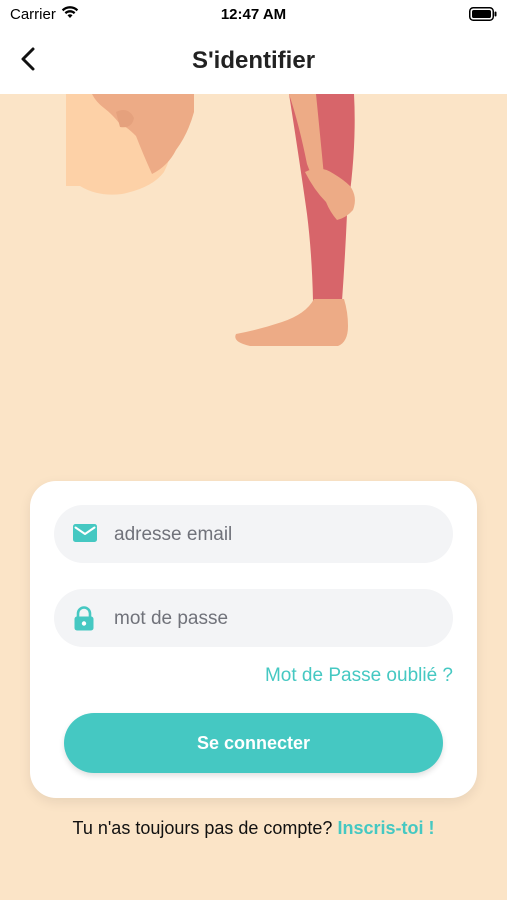 This screenshot has width=507, height=900. Describe the element at coordinates (85, 535) in the screenshot. I see `mail-icon` at that location.